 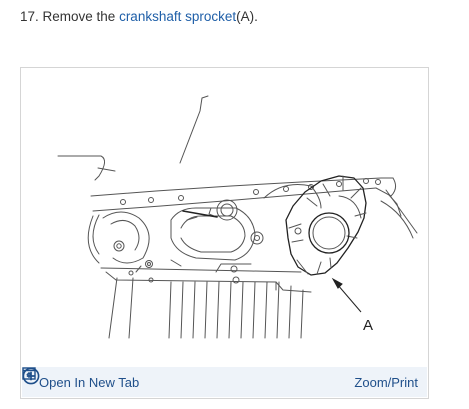 What do you see at coordinates (247, 16) in the screenshot?
I see `step-text-suffix: (A).` at bounding box center [247, 16].